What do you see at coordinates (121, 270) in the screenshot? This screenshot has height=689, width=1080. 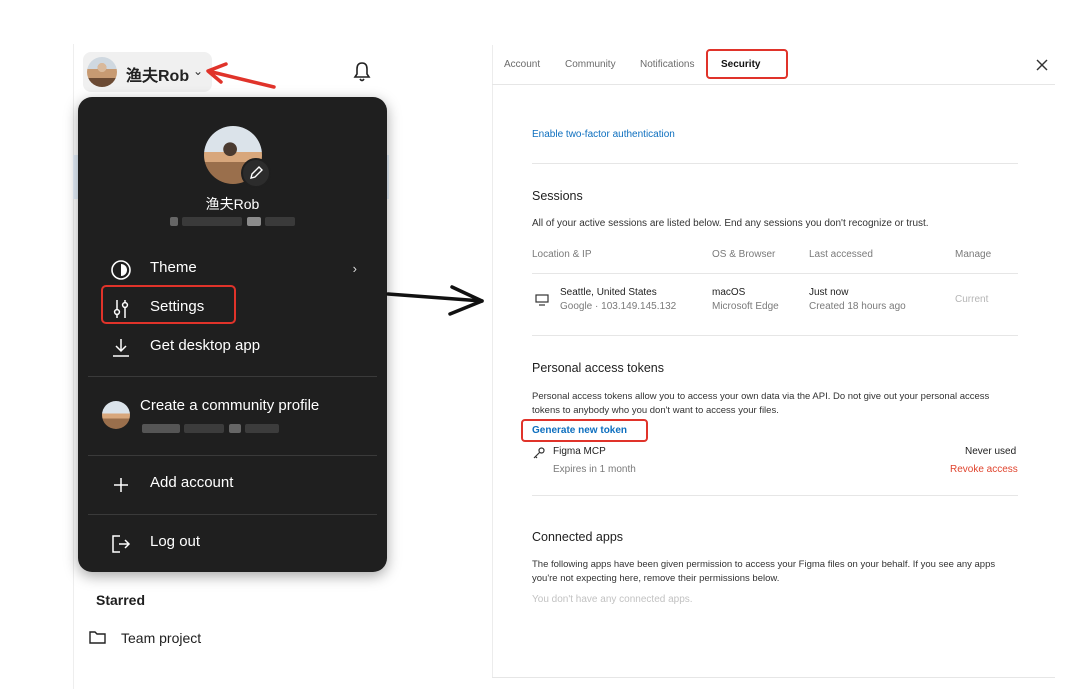 I see `theme-icon` at bounding box center [121, 270].